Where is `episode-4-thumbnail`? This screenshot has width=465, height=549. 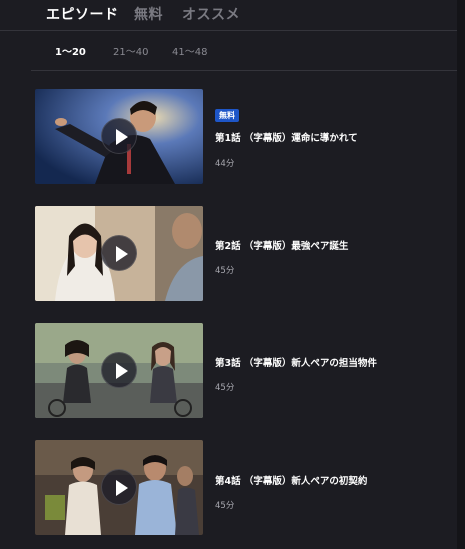
episode-4-thumbnail is located at coordinates (119, 487).